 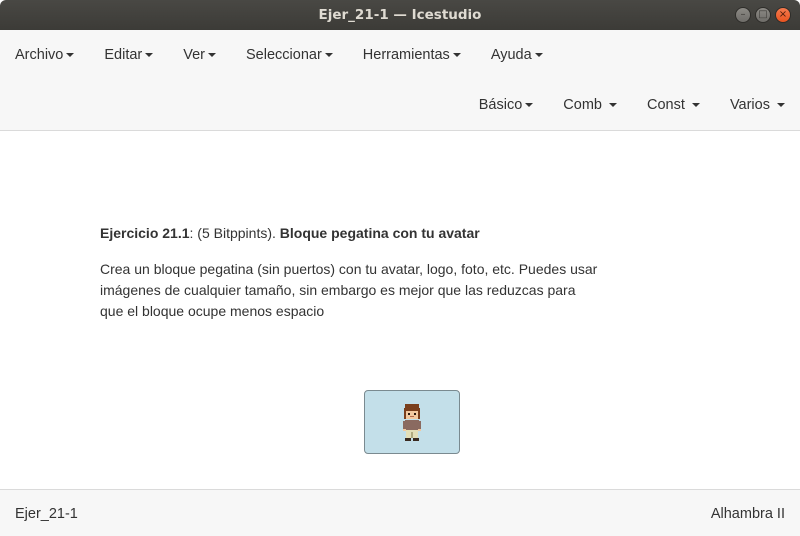 I want to click on board-name: Alhambra II, so click(x=748, y=514).